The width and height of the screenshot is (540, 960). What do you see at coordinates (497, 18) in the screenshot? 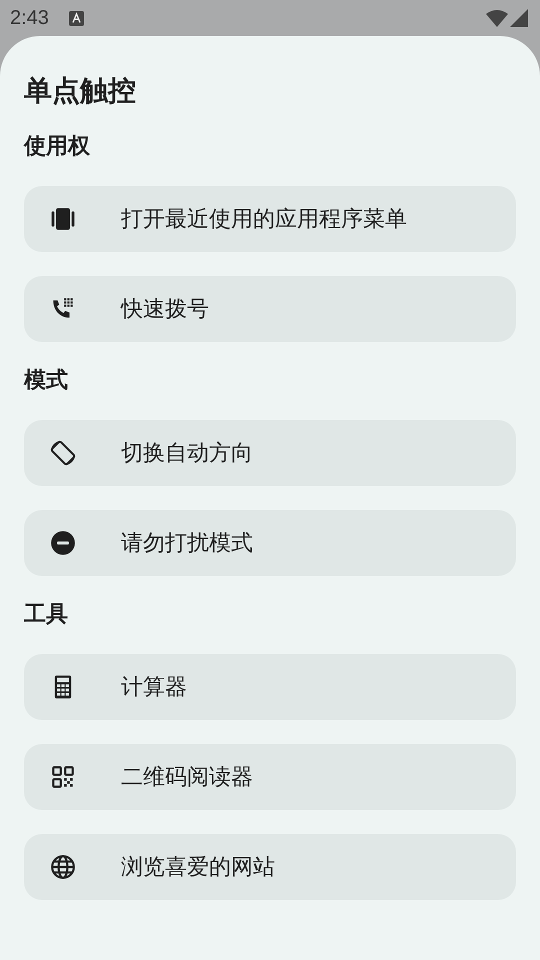
I see `wifi-icon` at bounding box center [497, 18].